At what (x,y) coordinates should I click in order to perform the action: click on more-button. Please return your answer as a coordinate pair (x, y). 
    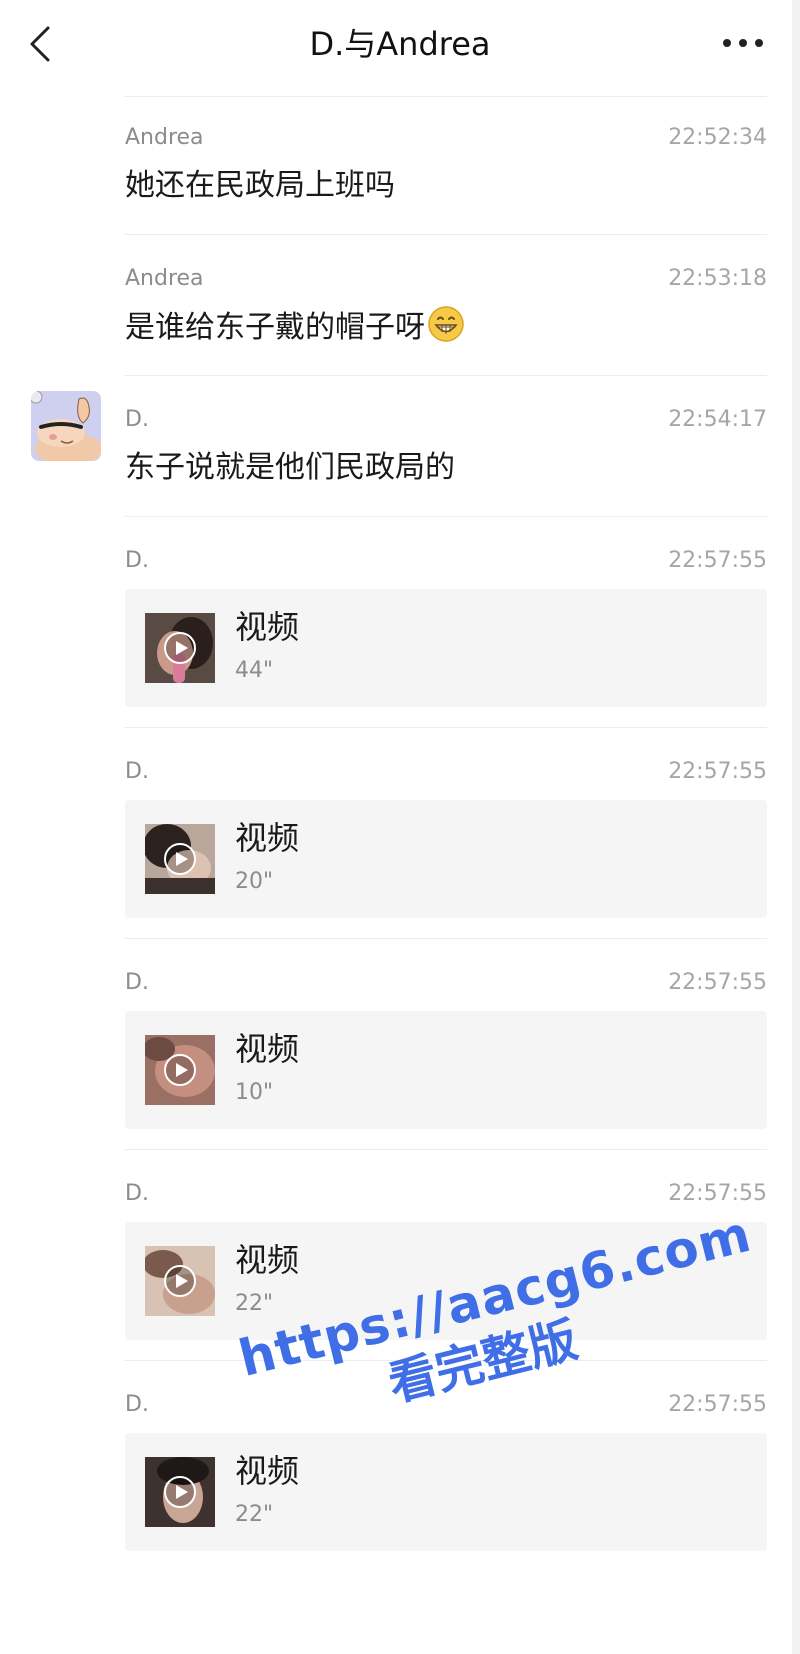
    Looking at the image, I should click on (743, 43).